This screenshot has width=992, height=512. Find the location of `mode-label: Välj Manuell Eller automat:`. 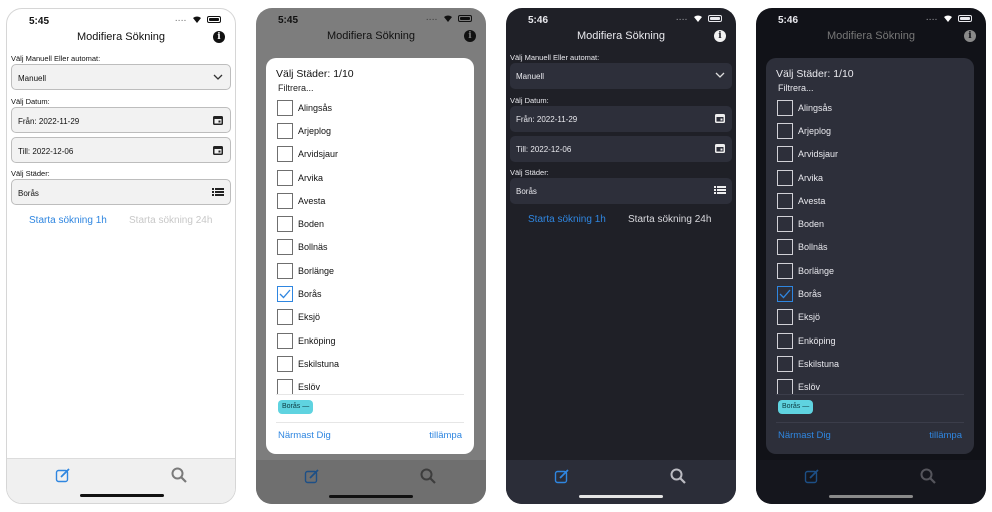

mode-label: Välj Manuell Eller automat: is located at coordinates (555, 57).